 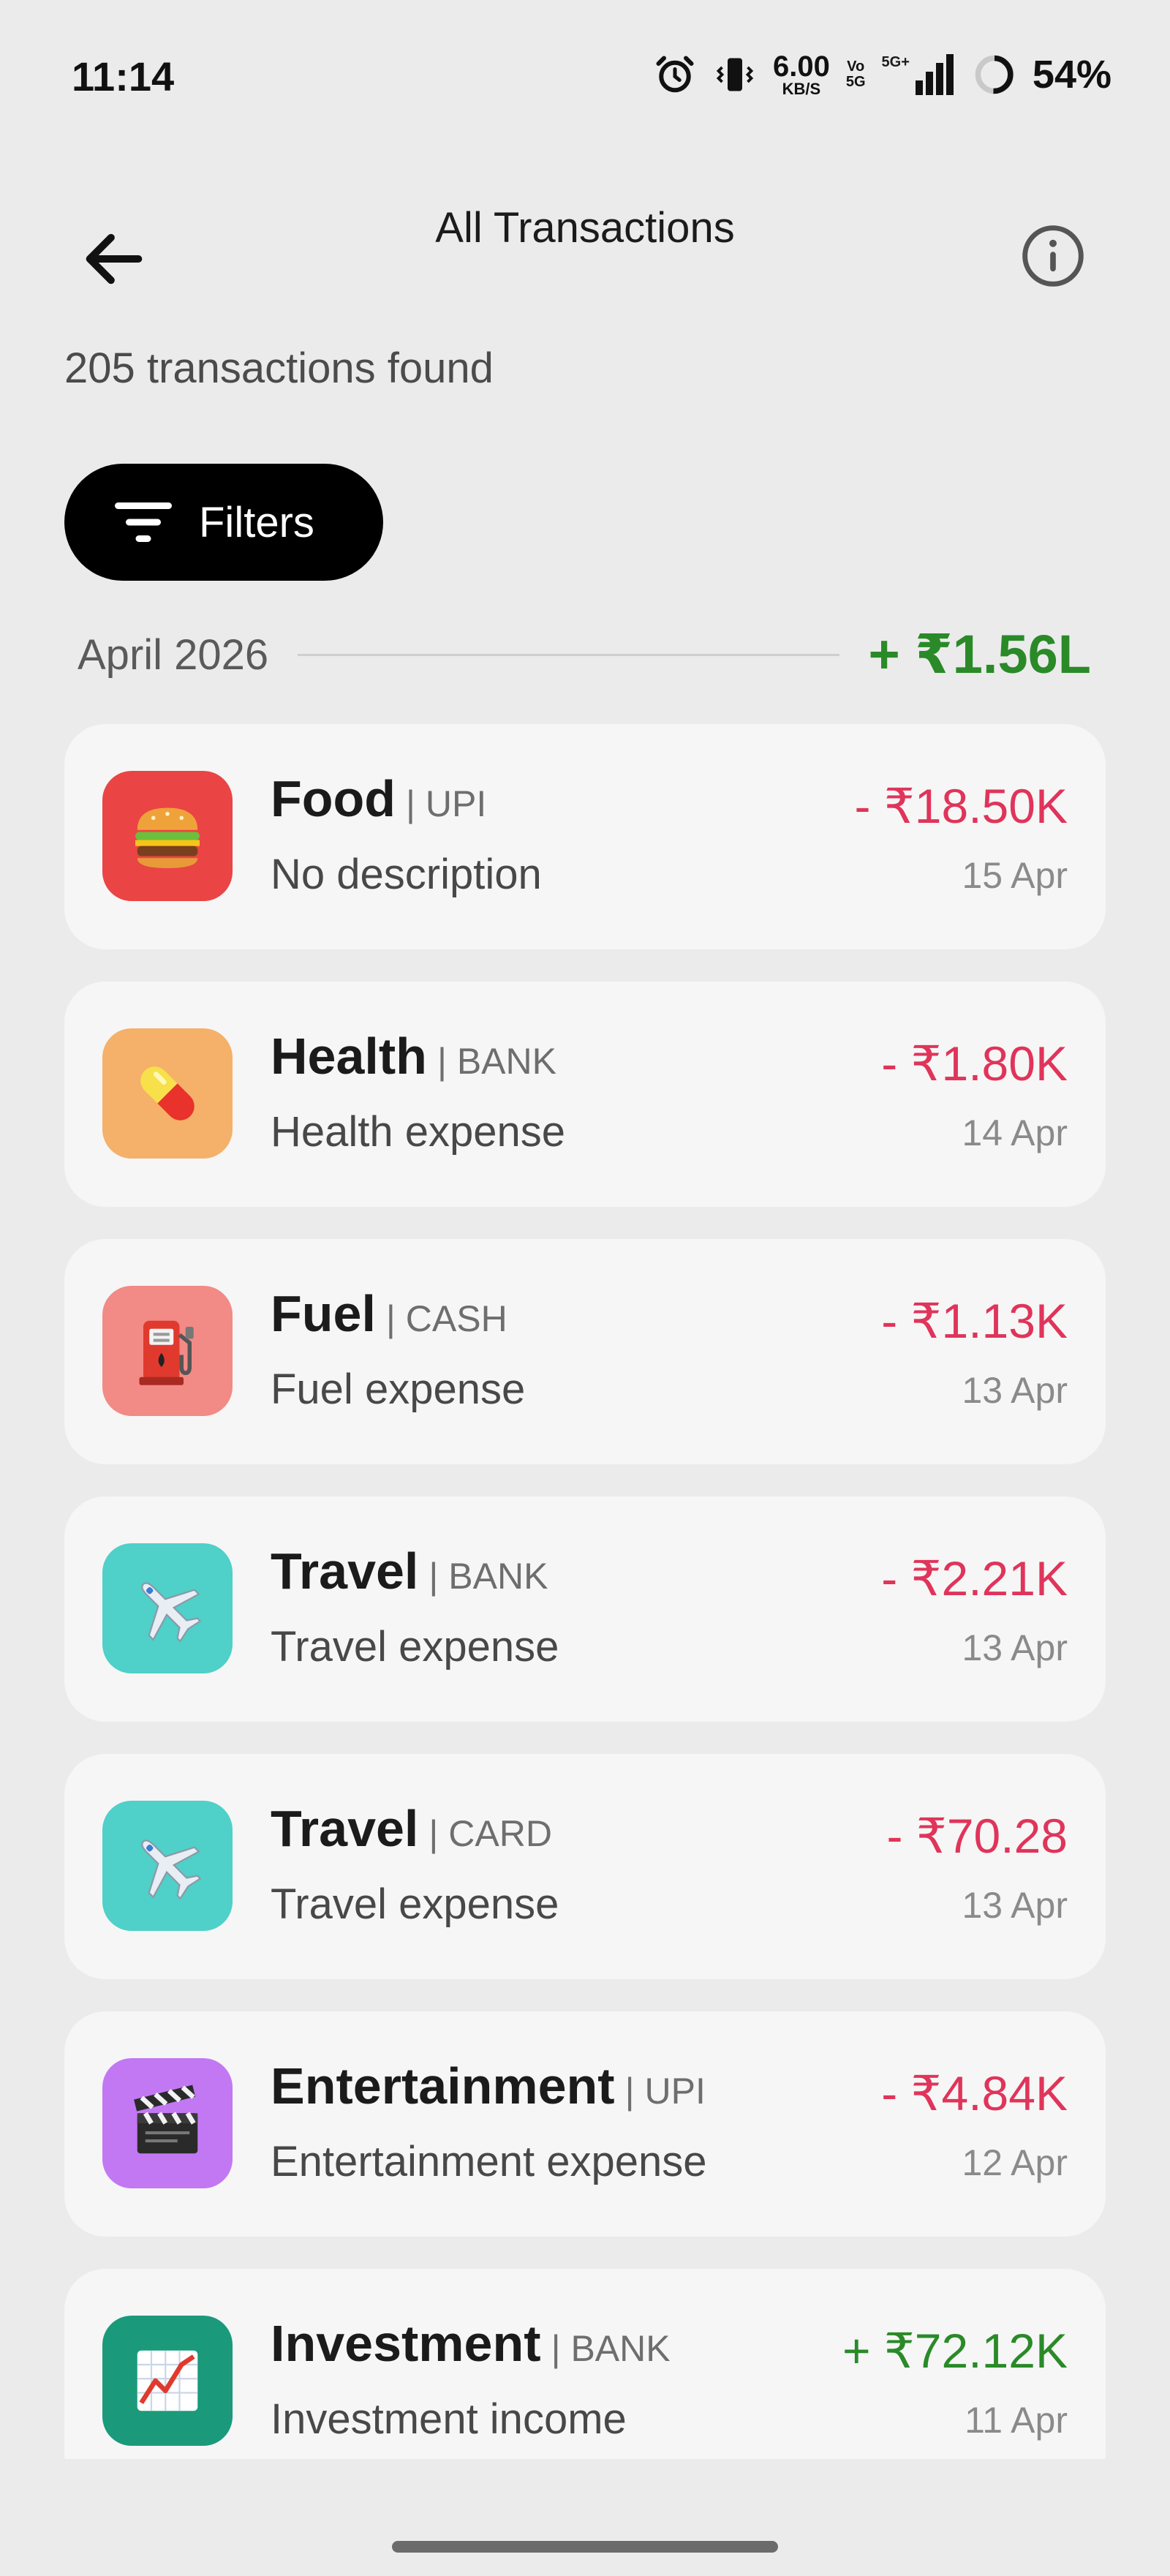 I want to click on transaction-date: 15 Apr, so click(x=1015, y=875).